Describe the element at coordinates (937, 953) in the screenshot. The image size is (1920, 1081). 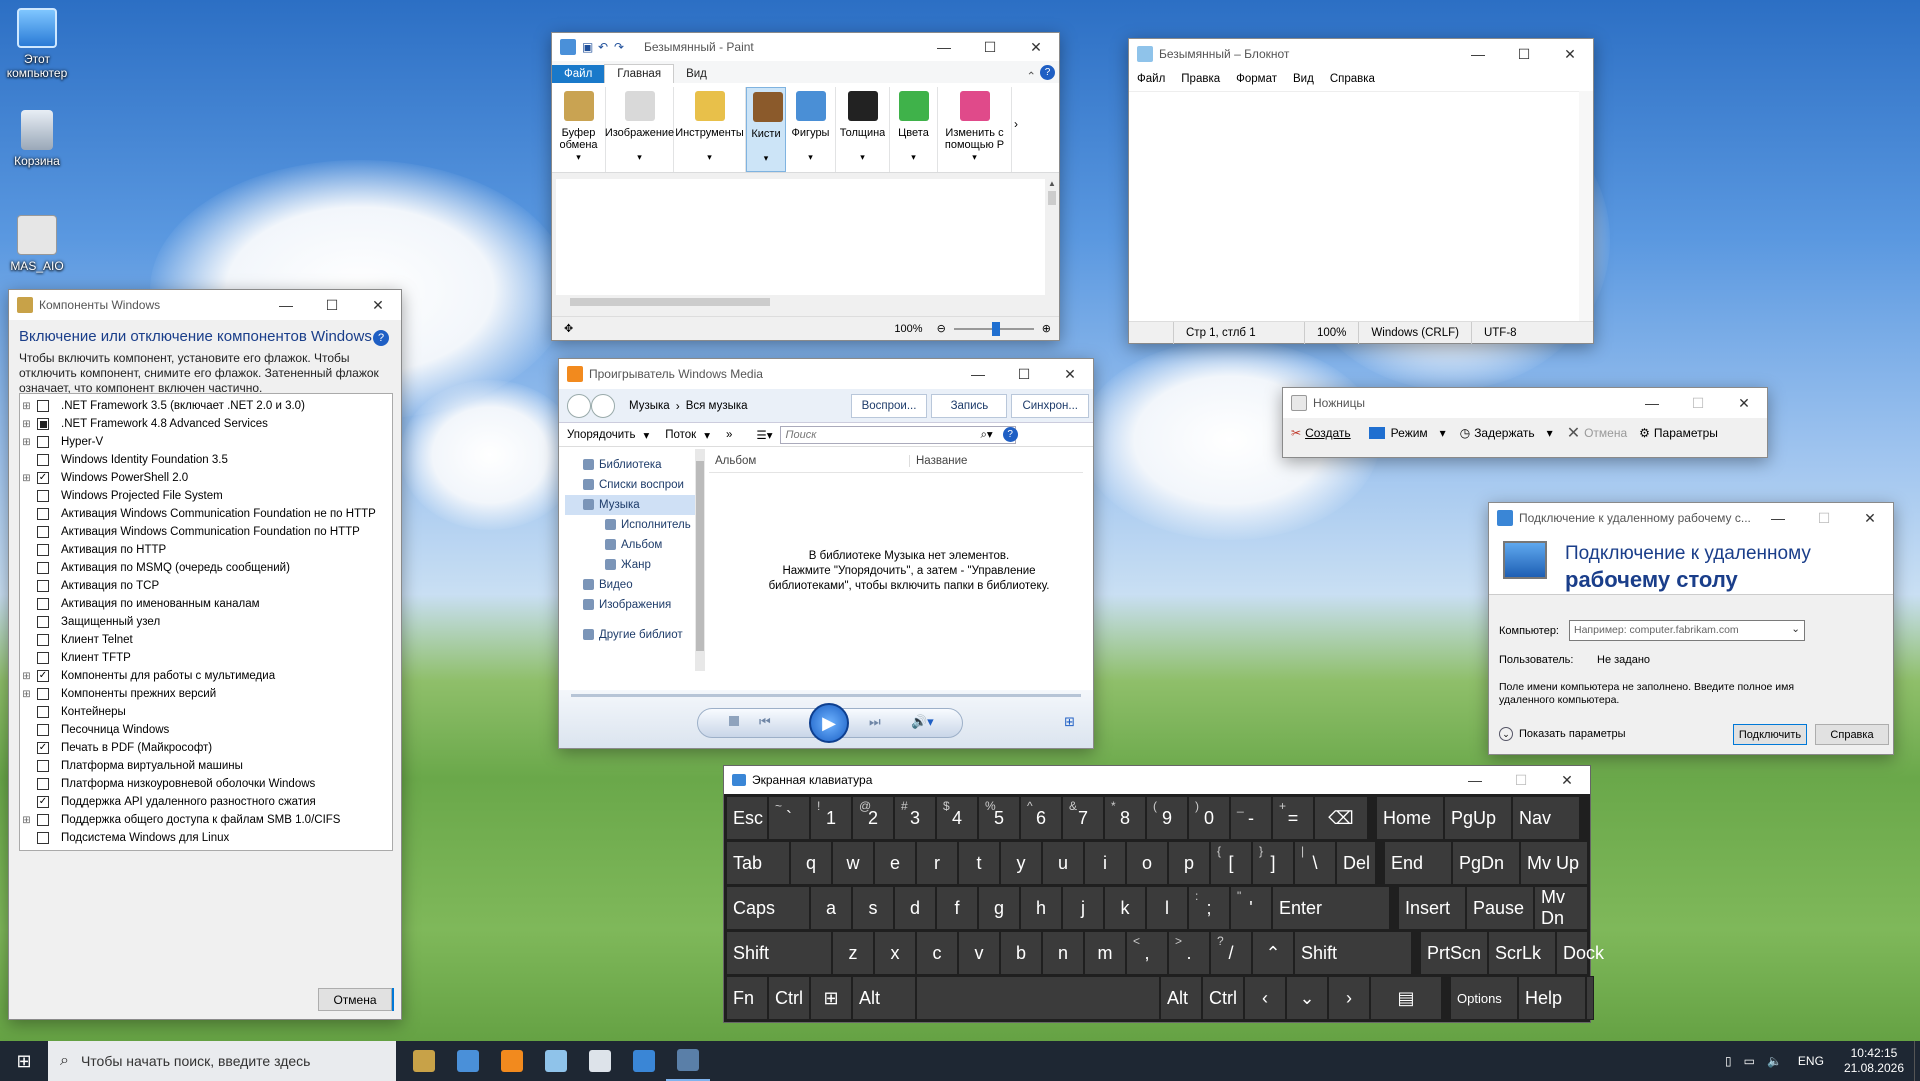
I see `key: c` at that location.